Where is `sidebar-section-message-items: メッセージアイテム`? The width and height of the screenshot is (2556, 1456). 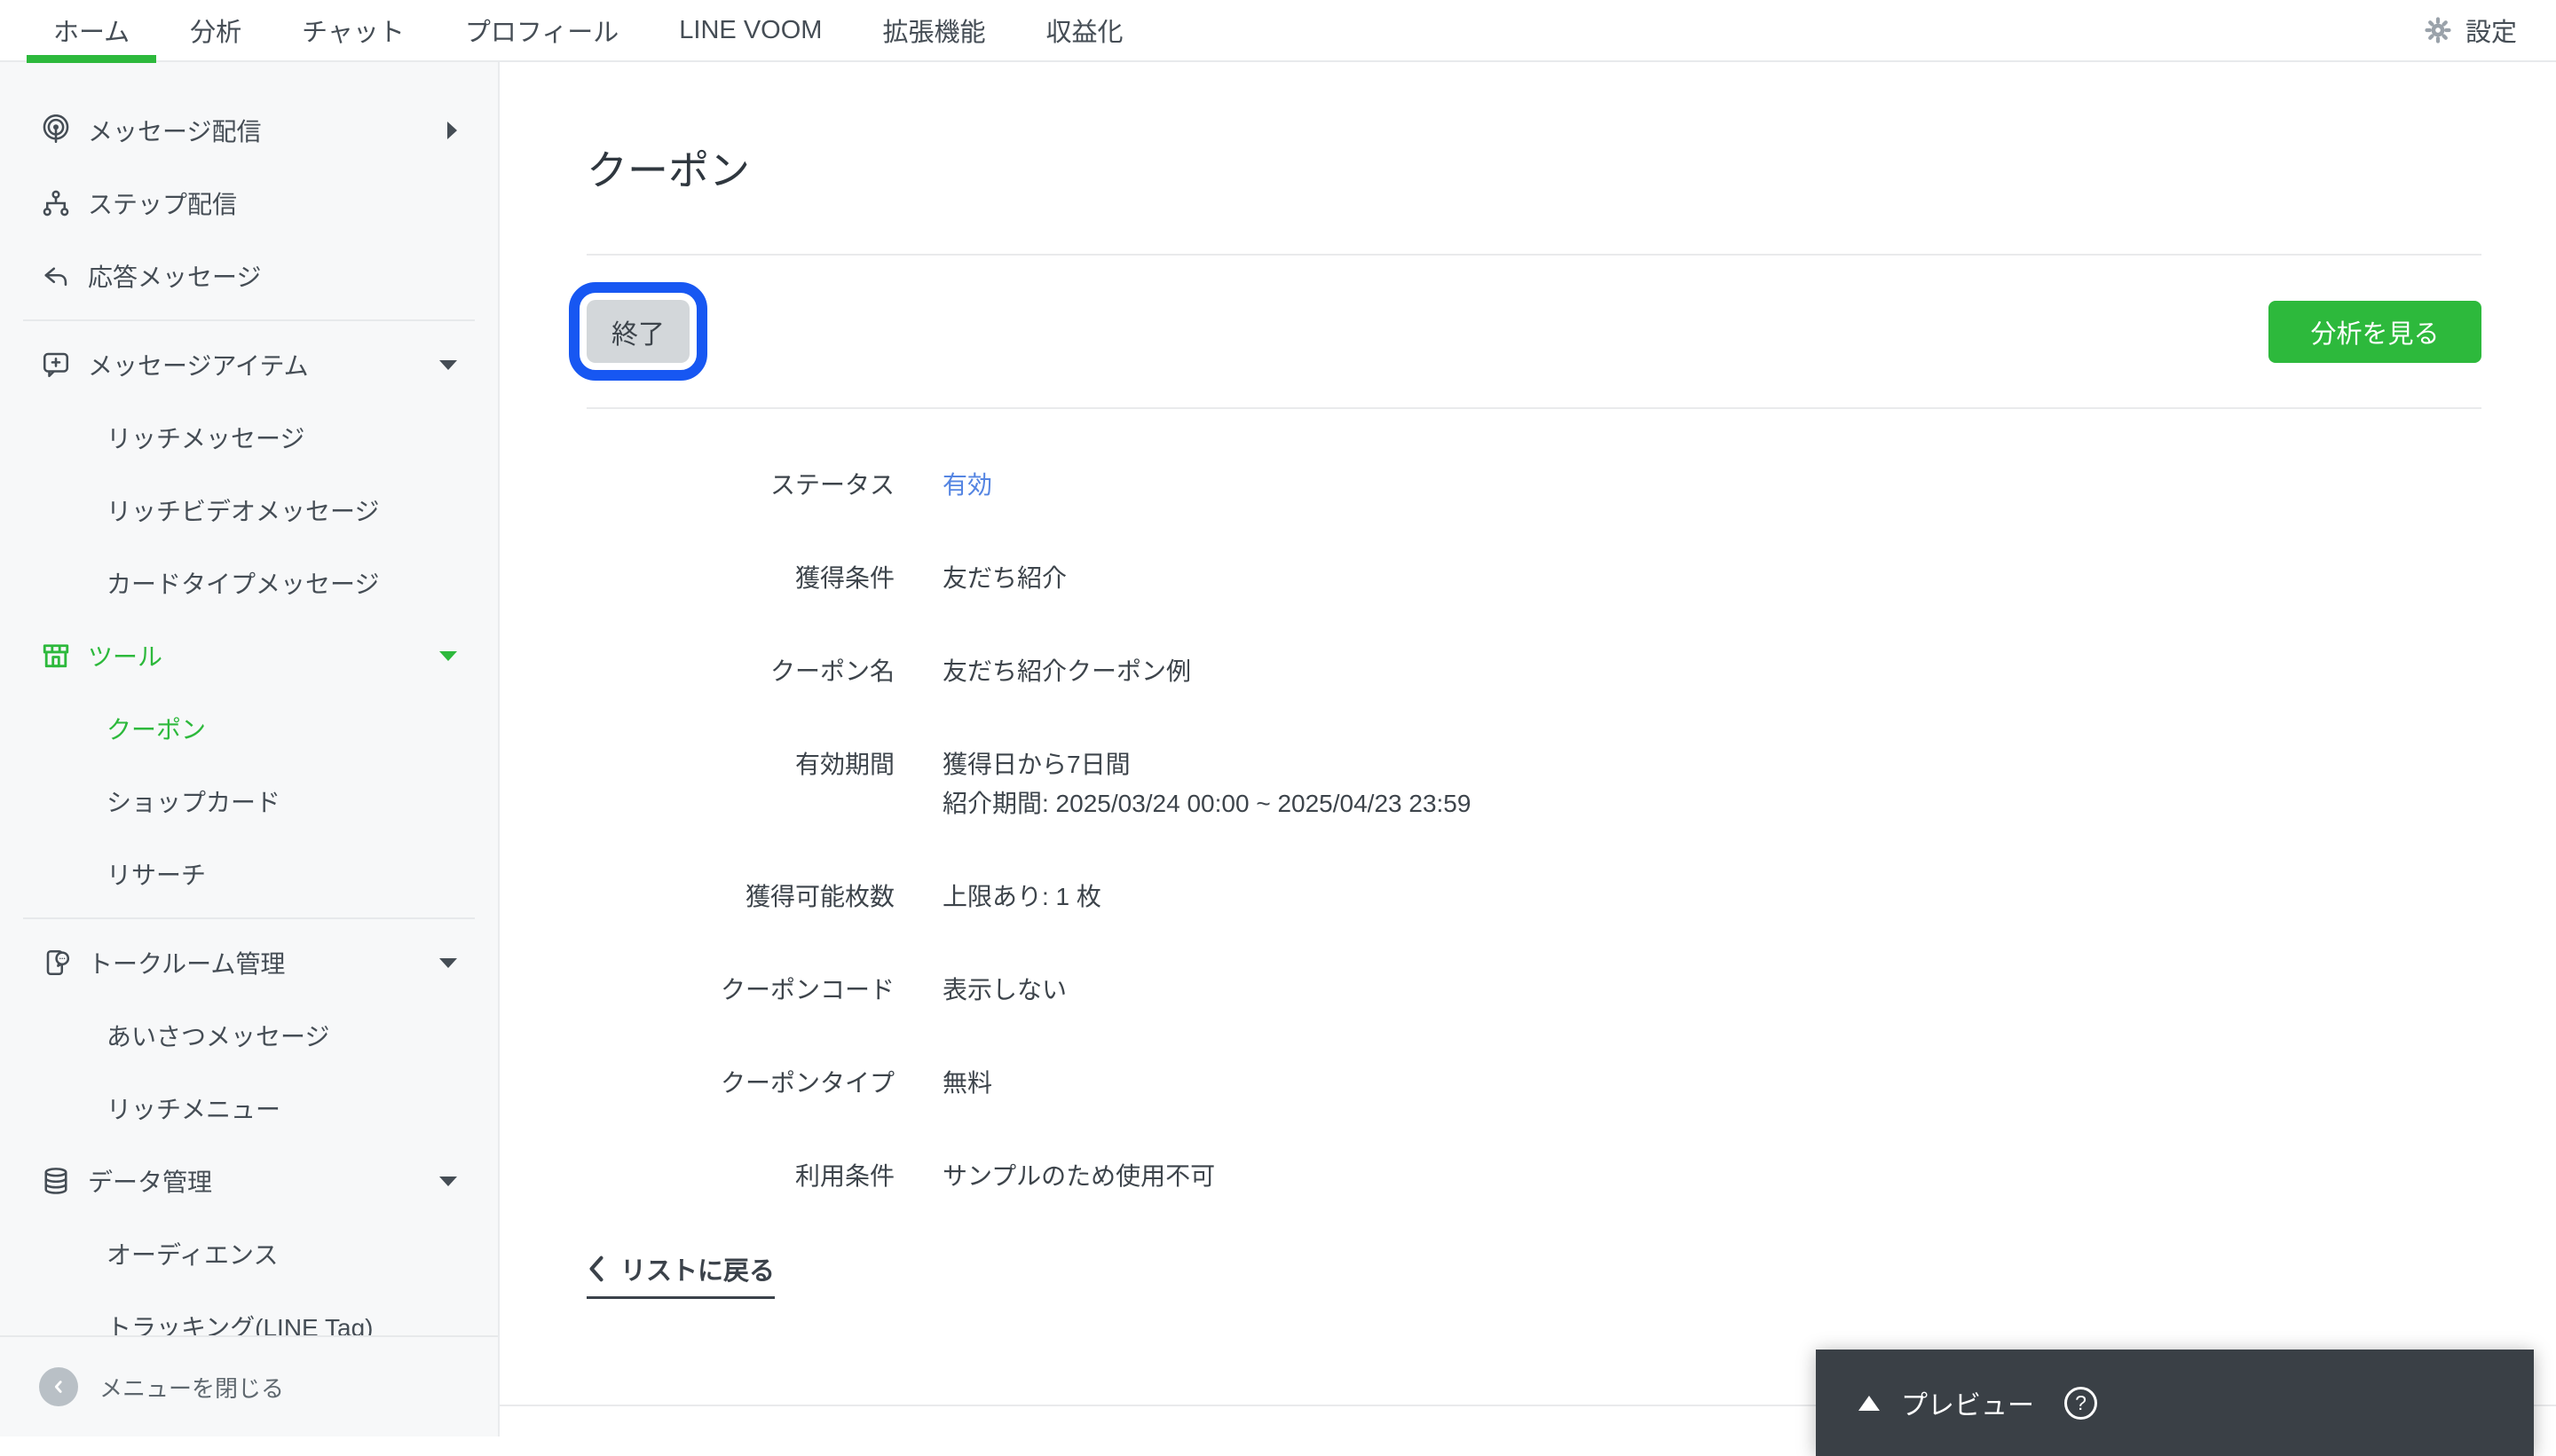
sidebar-section-message-items: メッセージアイテム is located at coordinates (249, 364).